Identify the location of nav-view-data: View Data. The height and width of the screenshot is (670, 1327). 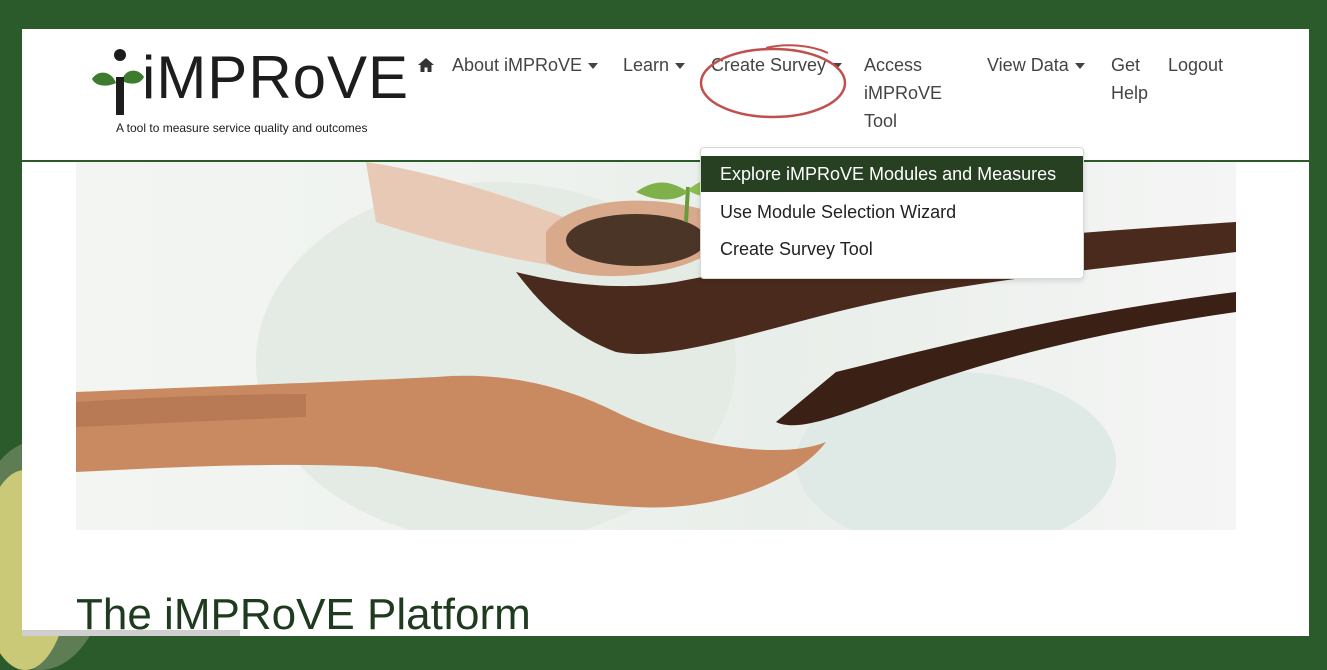
(1036, 65).